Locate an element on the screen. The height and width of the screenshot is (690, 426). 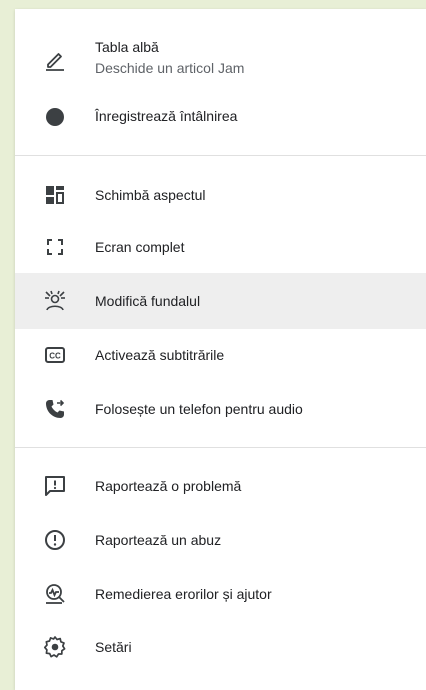
menu-item-label: Raportează un abuz is located at coordinates (158, 540).